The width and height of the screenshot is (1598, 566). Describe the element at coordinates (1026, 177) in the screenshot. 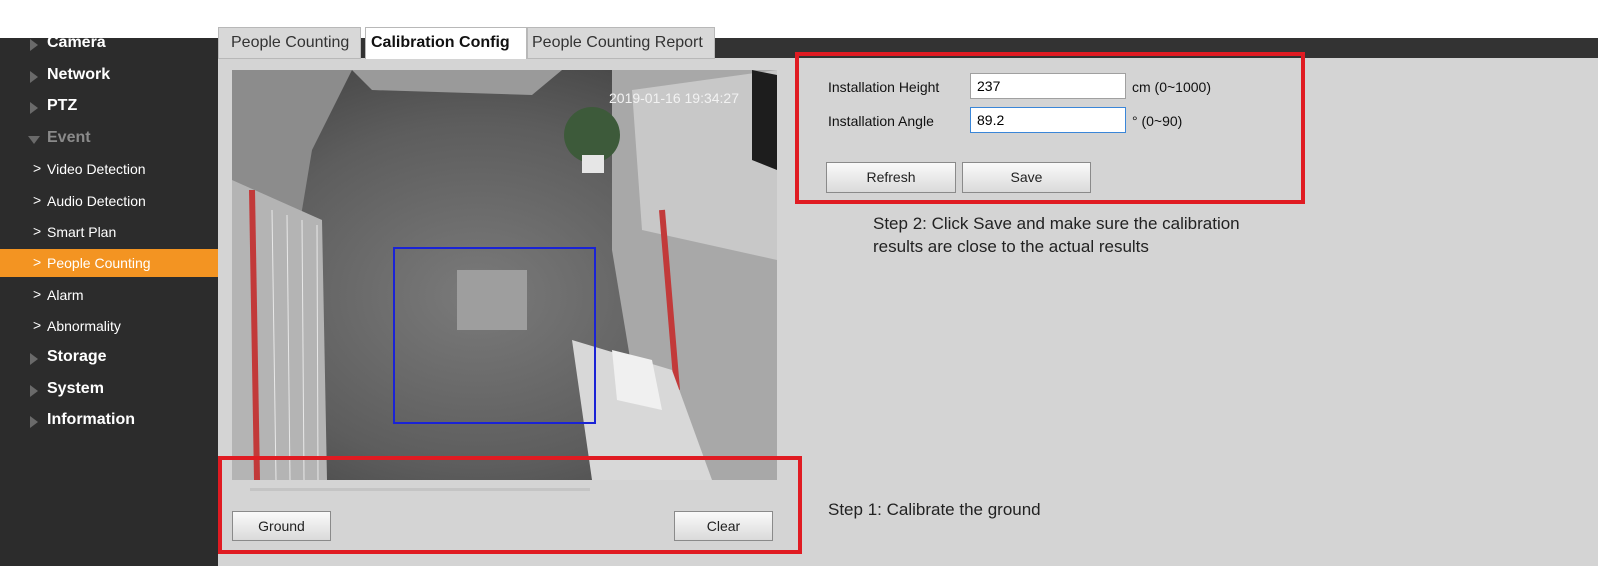

I see `save-button: Save` at that location.